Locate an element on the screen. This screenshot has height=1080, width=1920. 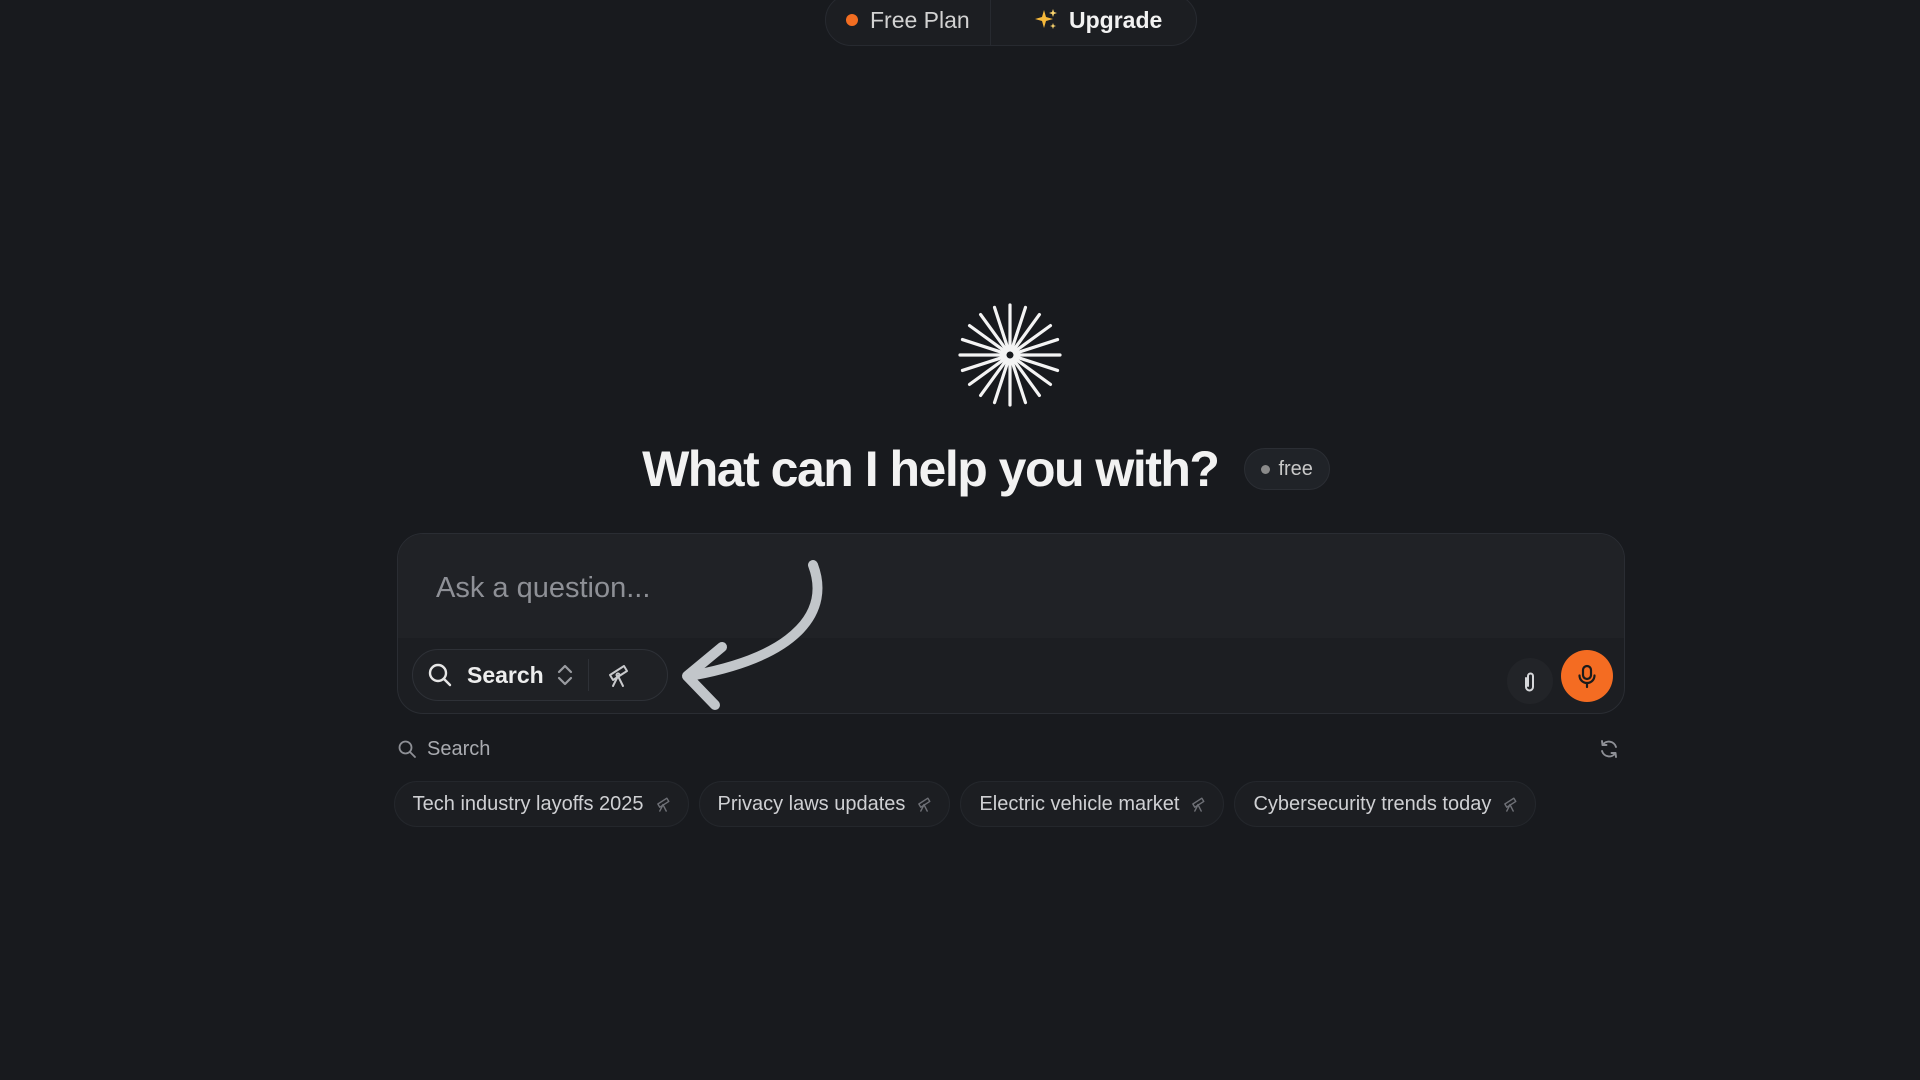
free-plan-button: Free Plan is located at coordinates (908, 22).